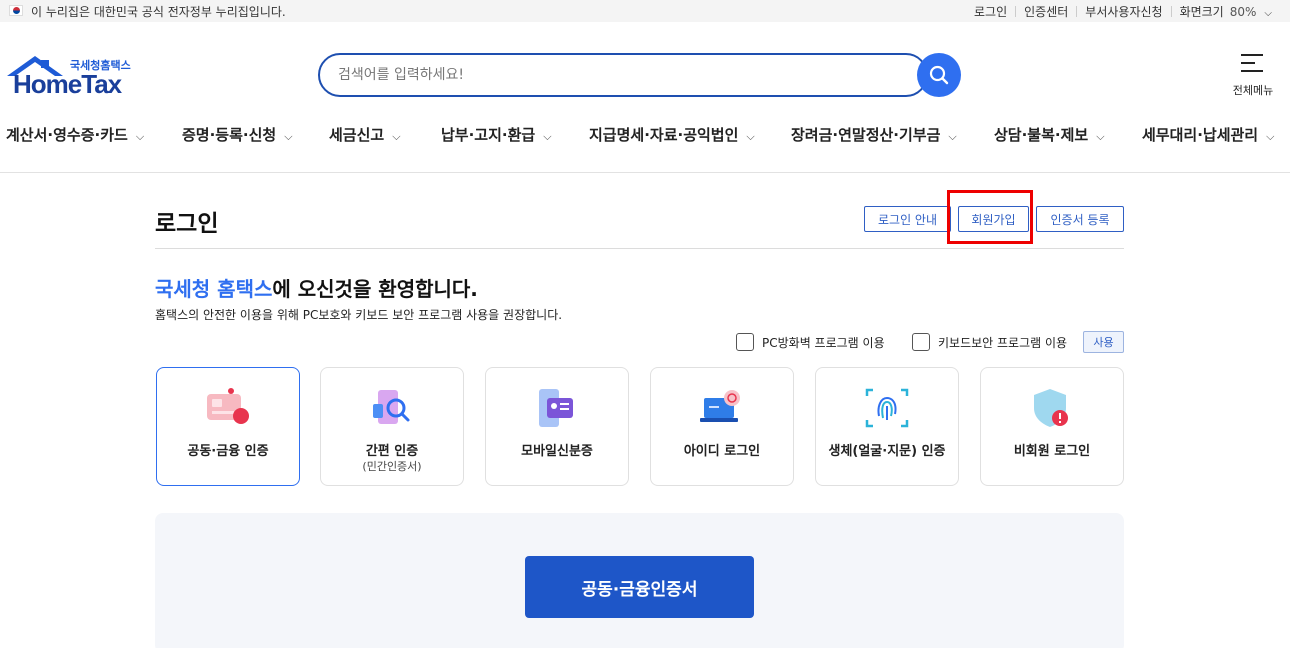 The height and width of the screenshot is (648, 1290). I want to click on all-menu-button: 전체메뉴, so click(1253, 76).